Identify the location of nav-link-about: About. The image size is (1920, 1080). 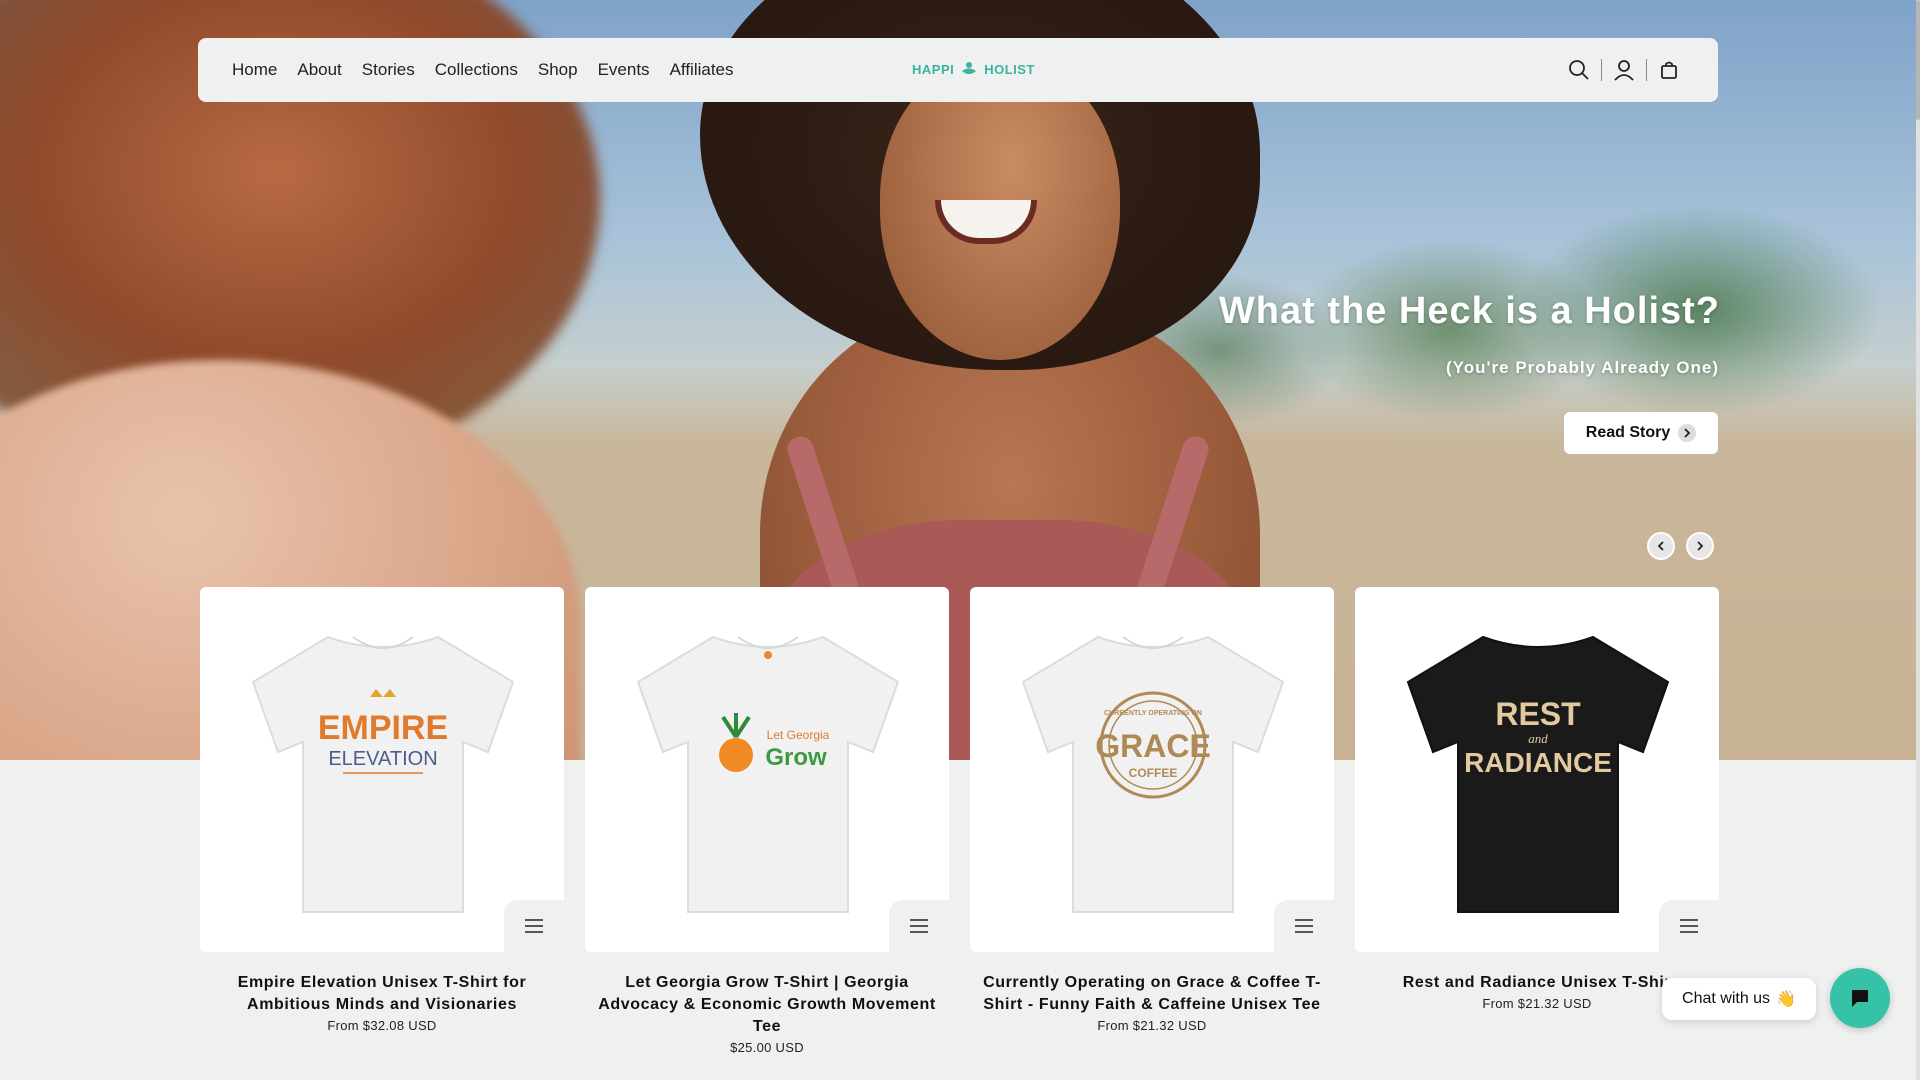
(319, 70).